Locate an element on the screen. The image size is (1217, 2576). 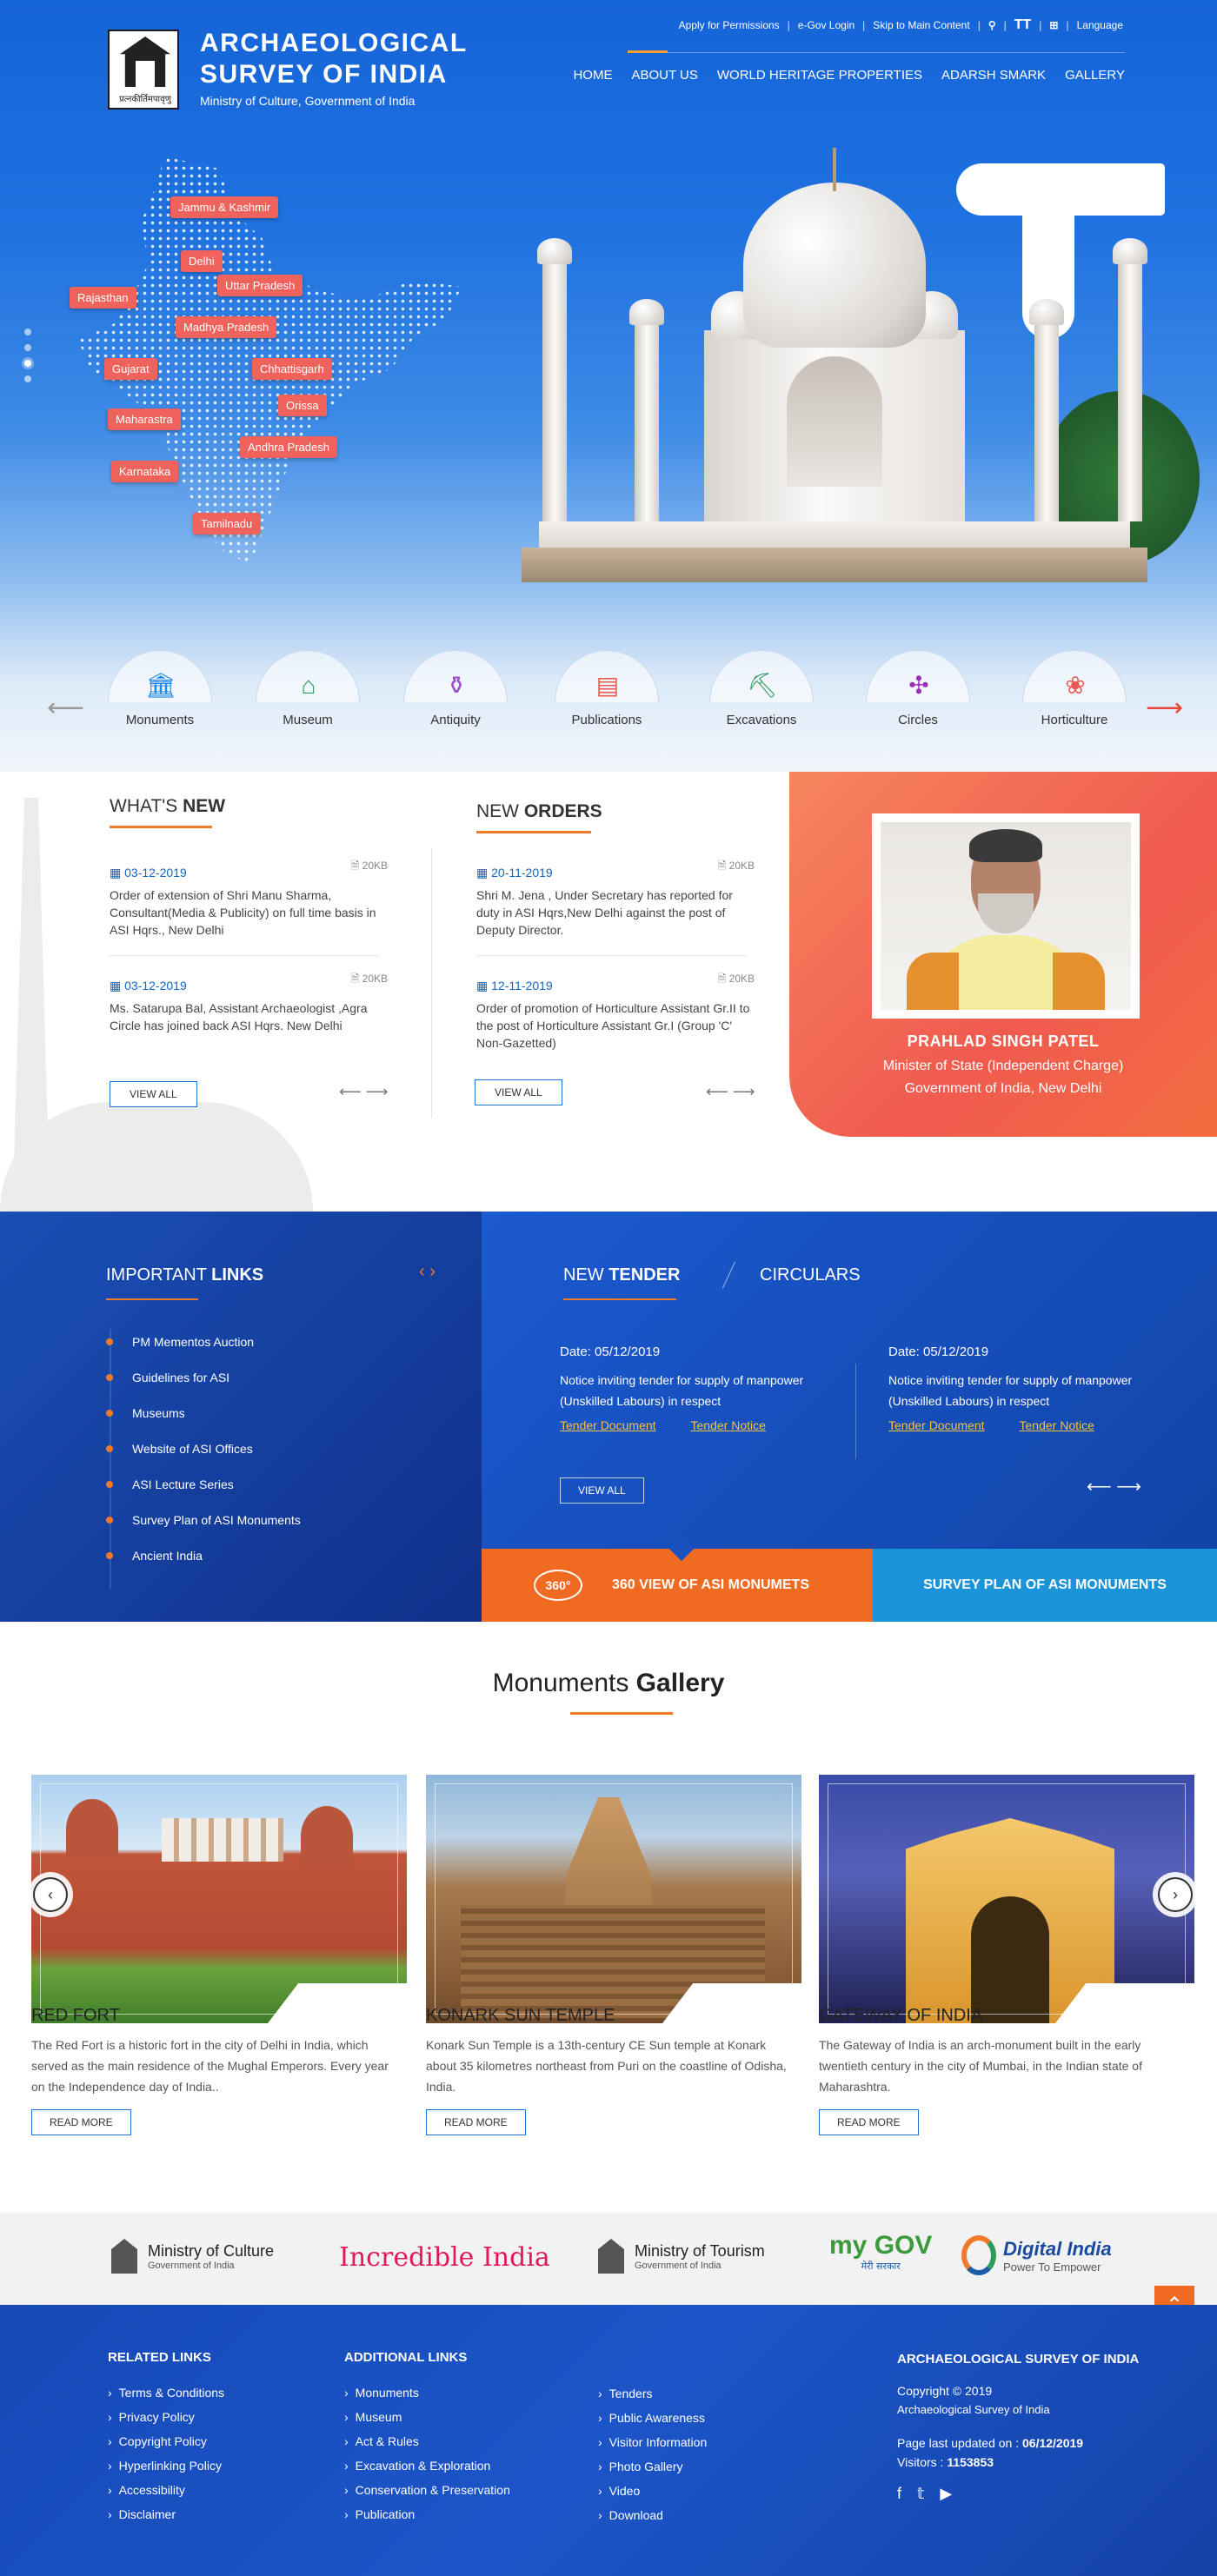
new-orders-title: NEW ORDERS is located at coordinates (539, 811).